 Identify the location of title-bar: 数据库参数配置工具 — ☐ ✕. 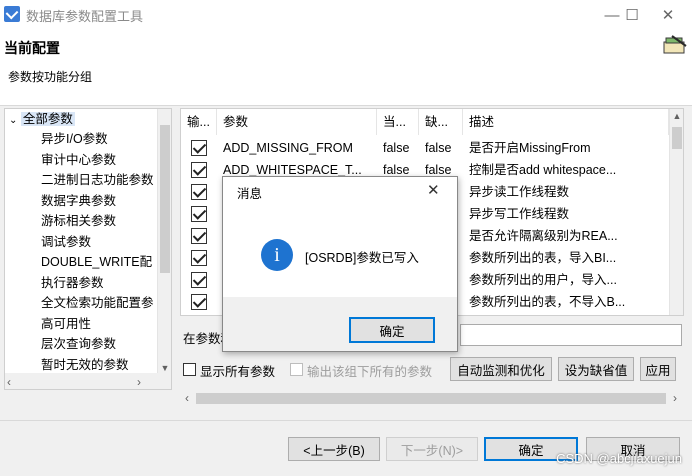
(346, 15).